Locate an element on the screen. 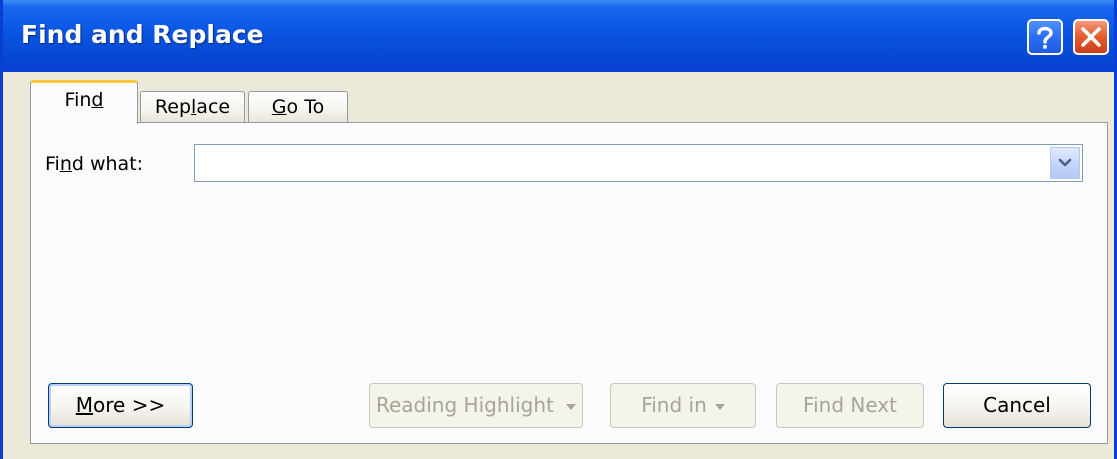 Image resolution: width=1117 pixels, height=459 pixels. find-next-label: Find Next is located at coordinates (850, 405).